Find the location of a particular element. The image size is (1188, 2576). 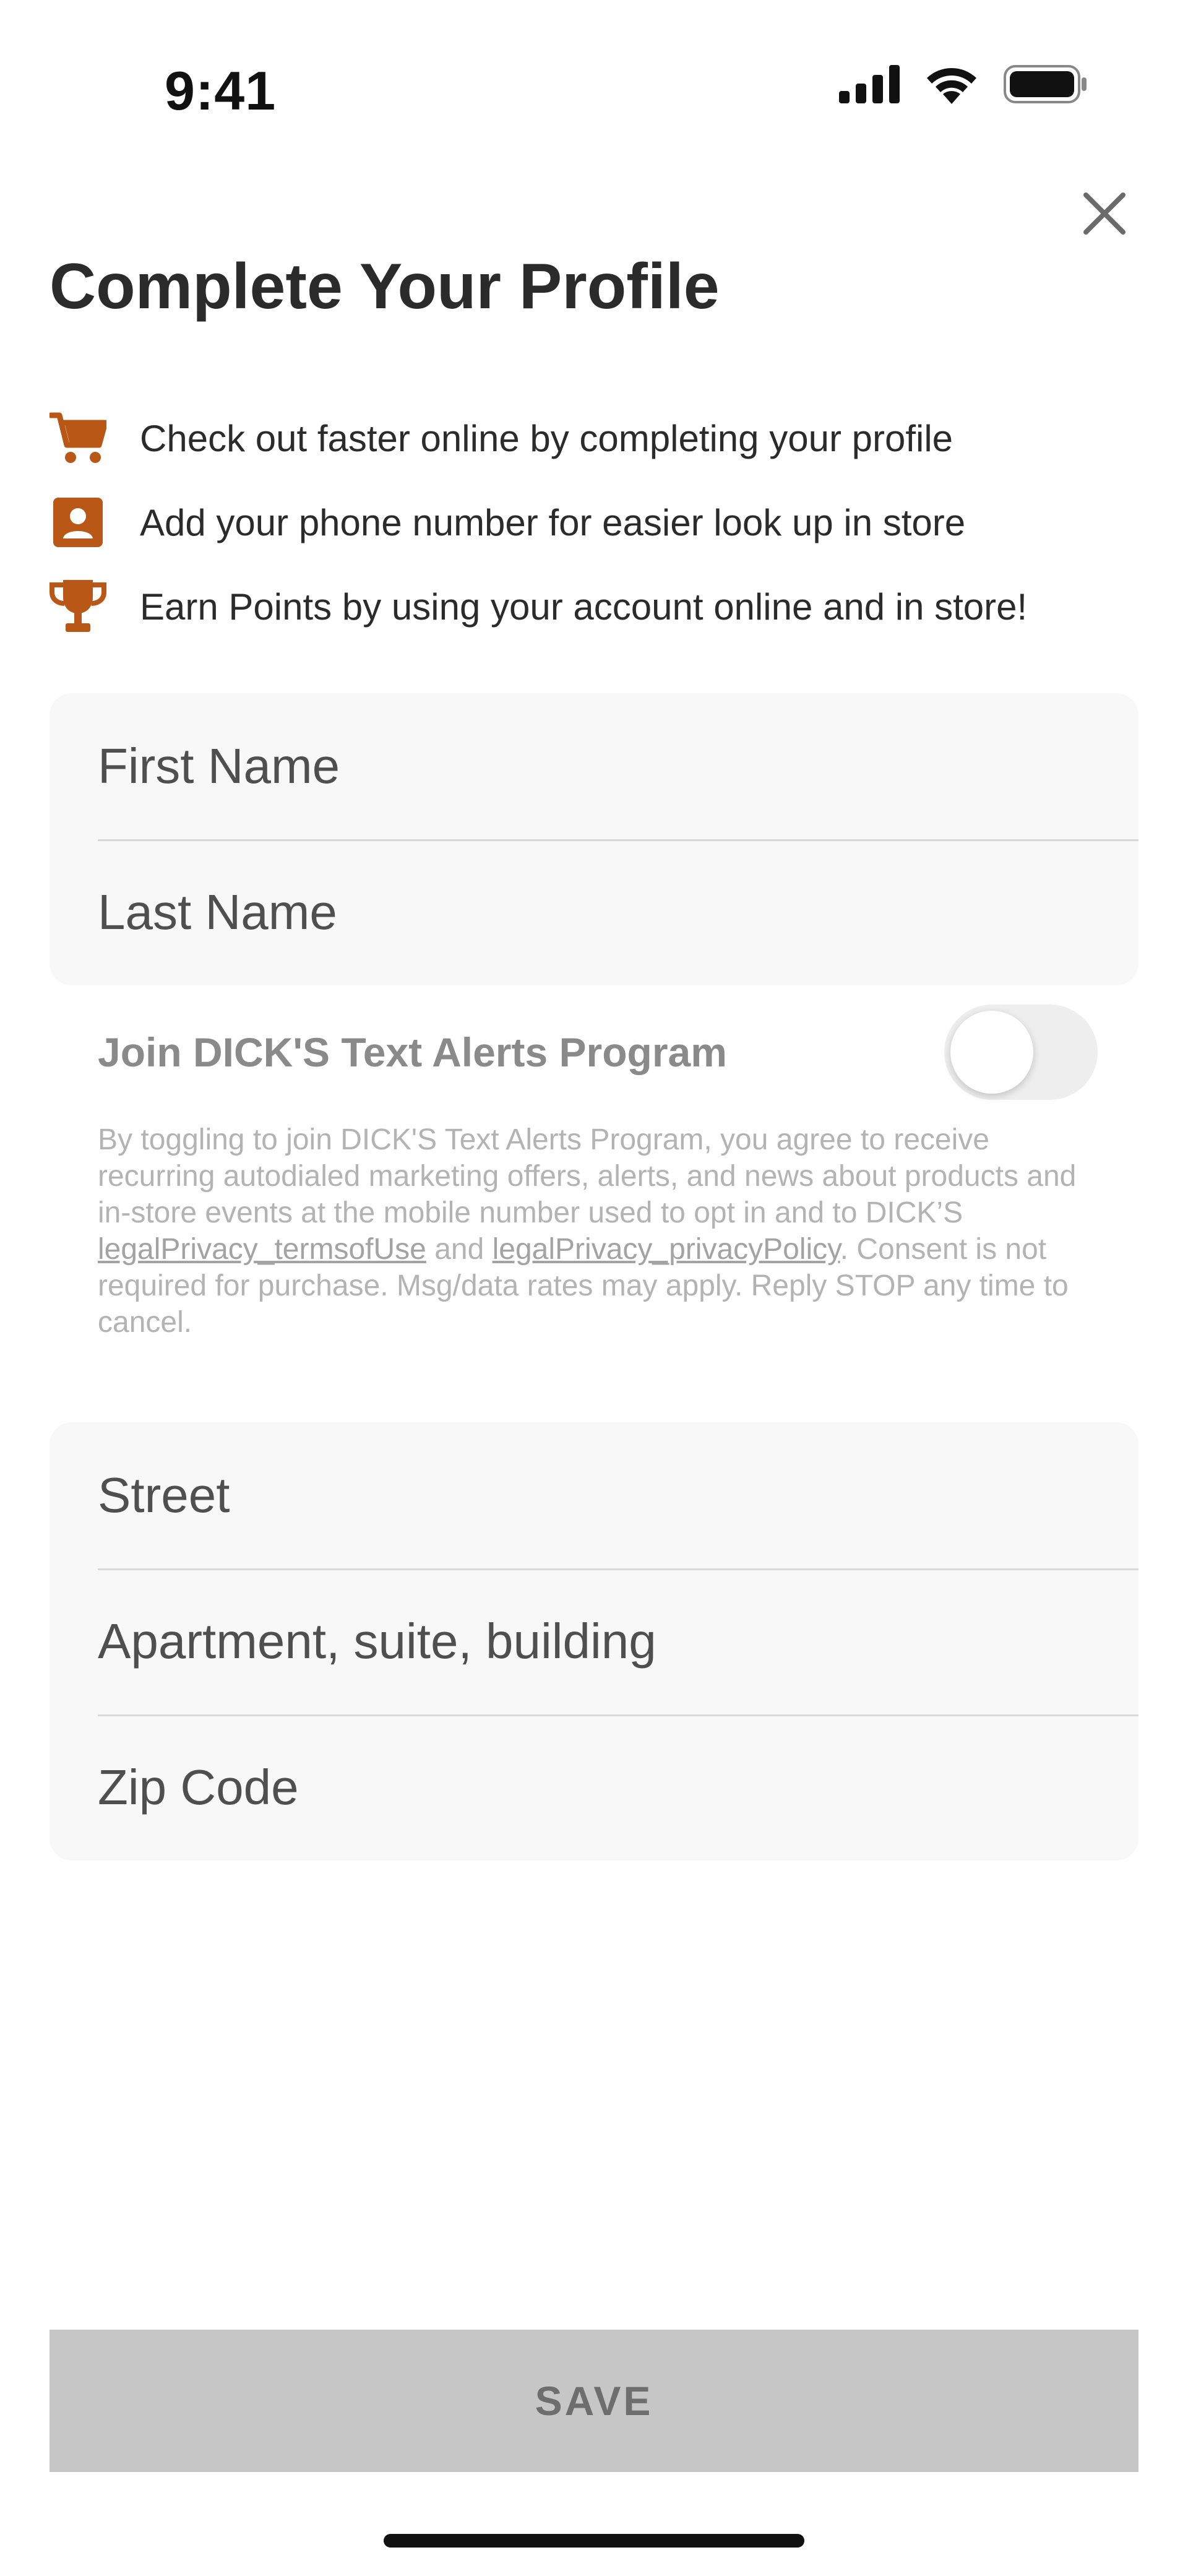

disclaimer-text: and is located at coordinates (459, 1249).